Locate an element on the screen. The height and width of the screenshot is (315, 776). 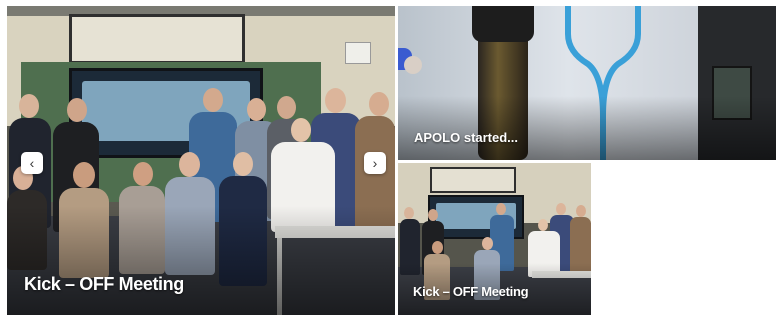
photo-ball is located at coordinates (413, 65).